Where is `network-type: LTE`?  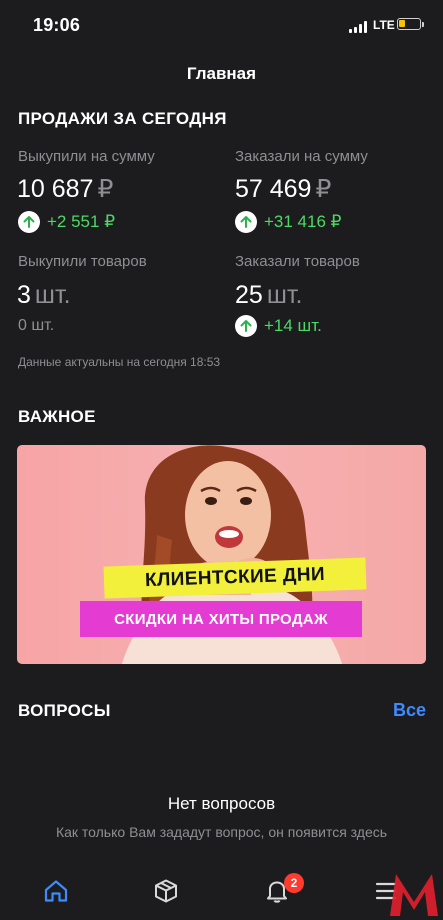
network-type: LTE is located at coordinates (384, 25).